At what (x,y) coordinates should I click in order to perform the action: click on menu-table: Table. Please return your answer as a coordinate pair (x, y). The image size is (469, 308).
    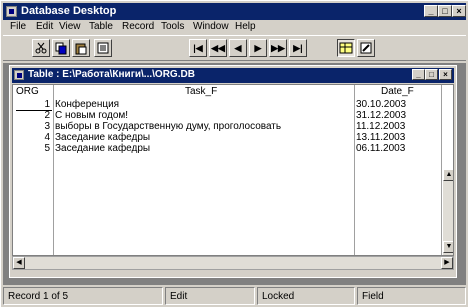
    Looking at the image, I should click on (101, 26).